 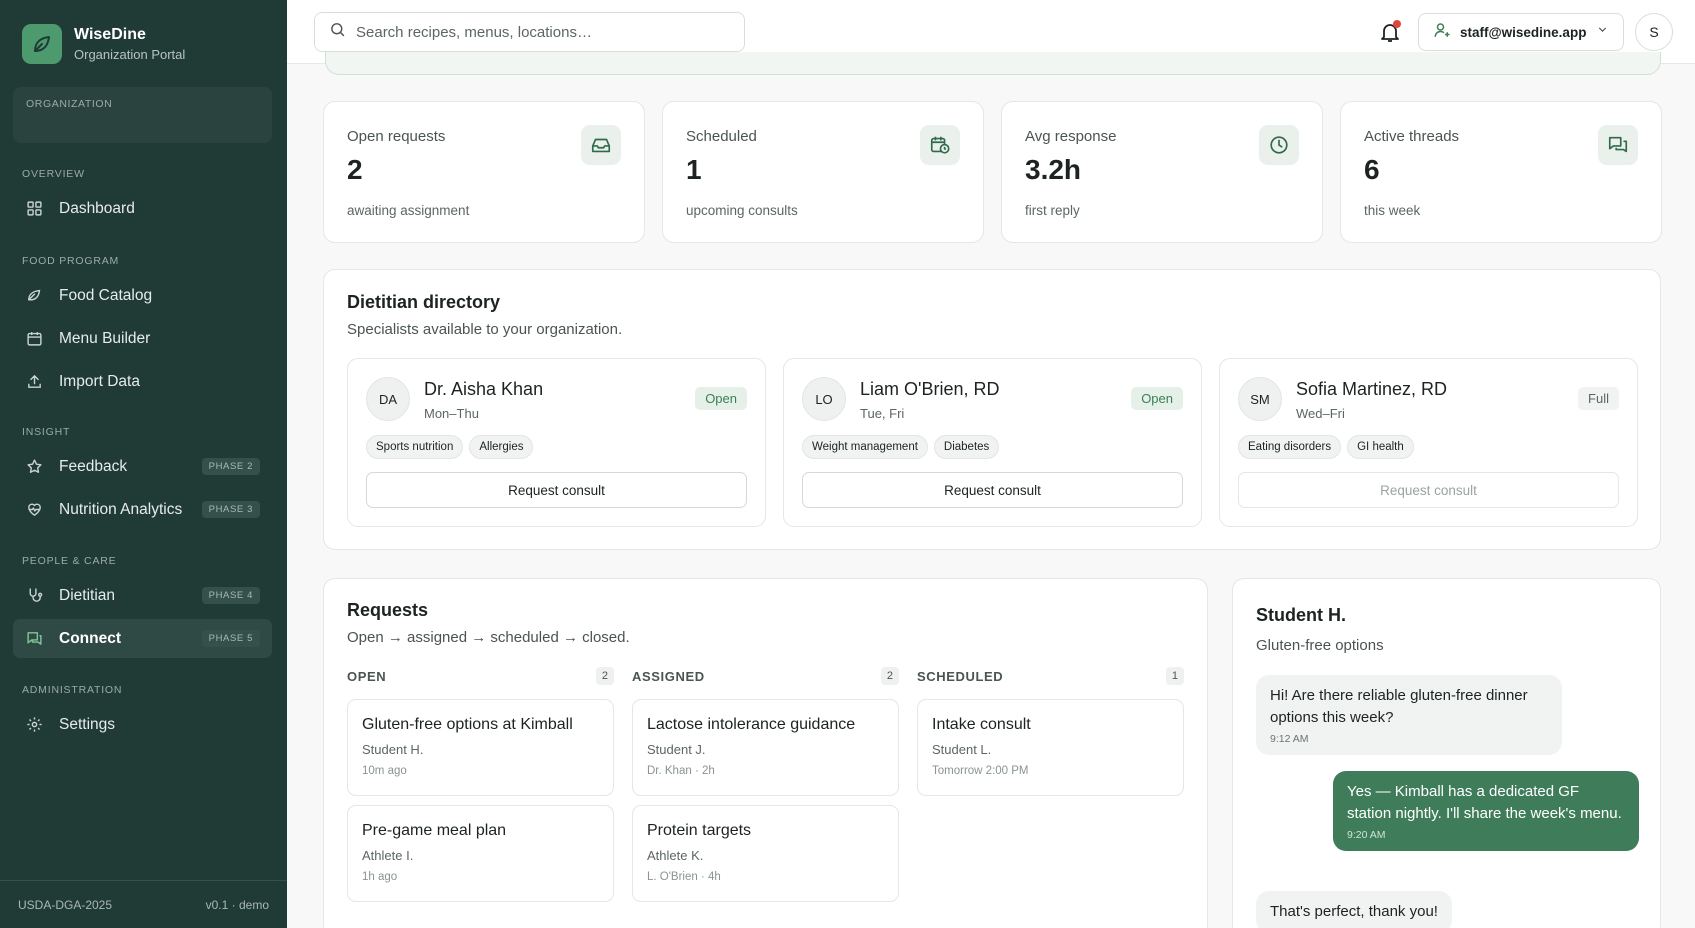 What do you see at coordinates (668, 676) in the screenshot?
I see `column-name: ASSIGNED` at bounding box center [668, 676].